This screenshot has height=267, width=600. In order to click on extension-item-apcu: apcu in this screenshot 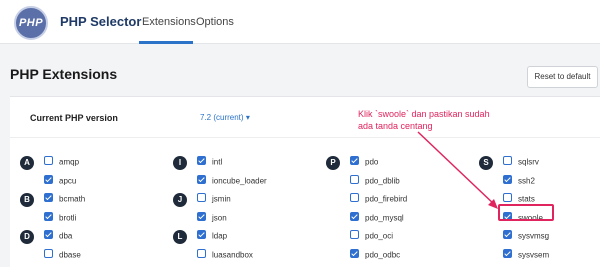, I will do `click(60, 181)`.